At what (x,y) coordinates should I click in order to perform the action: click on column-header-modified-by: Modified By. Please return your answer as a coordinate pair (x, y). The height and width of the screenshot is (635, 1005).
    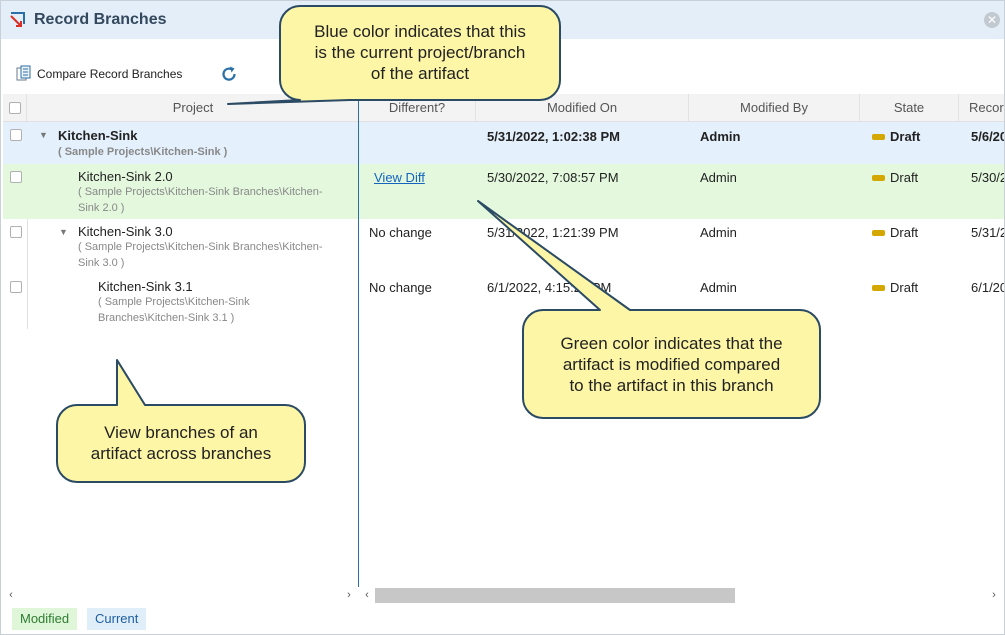
    Looking at the image, I should click on (774, 108).